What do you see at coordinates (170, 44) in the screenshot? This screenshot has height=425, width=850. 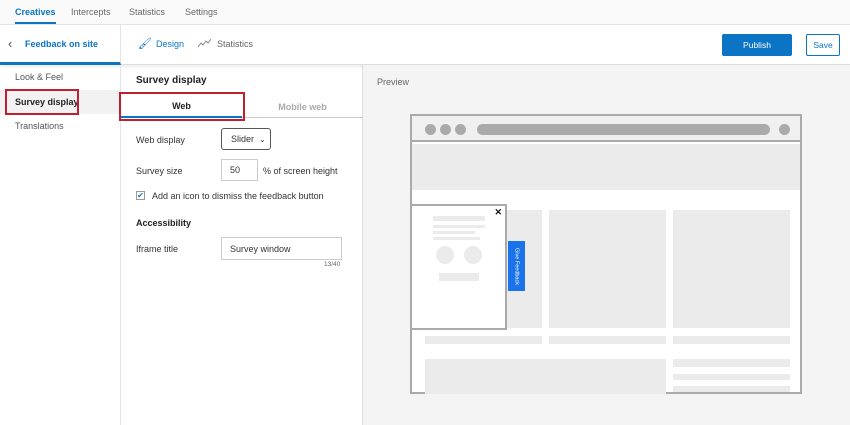 I see `design-tab: Design` at bounding box center [170, 44].